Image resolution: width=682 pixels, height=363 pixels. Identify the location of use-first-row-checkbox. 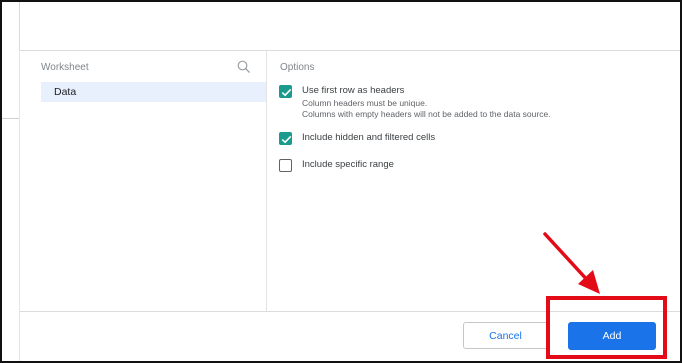
(285, 91).